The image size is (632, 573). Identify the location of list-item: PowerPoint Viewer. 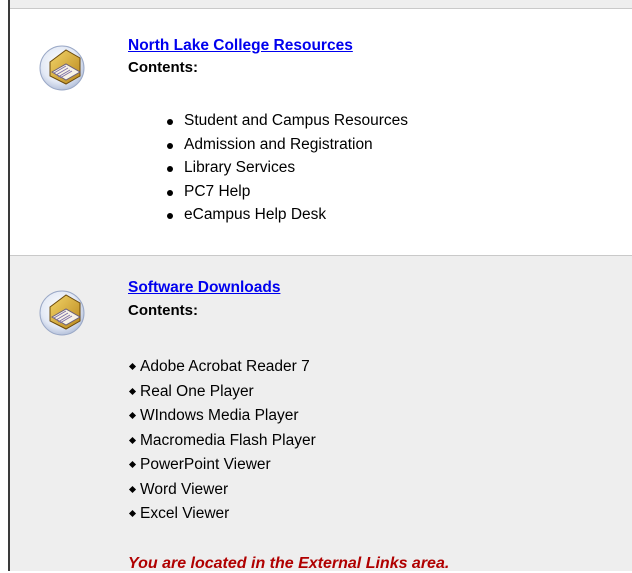
(222, 465).